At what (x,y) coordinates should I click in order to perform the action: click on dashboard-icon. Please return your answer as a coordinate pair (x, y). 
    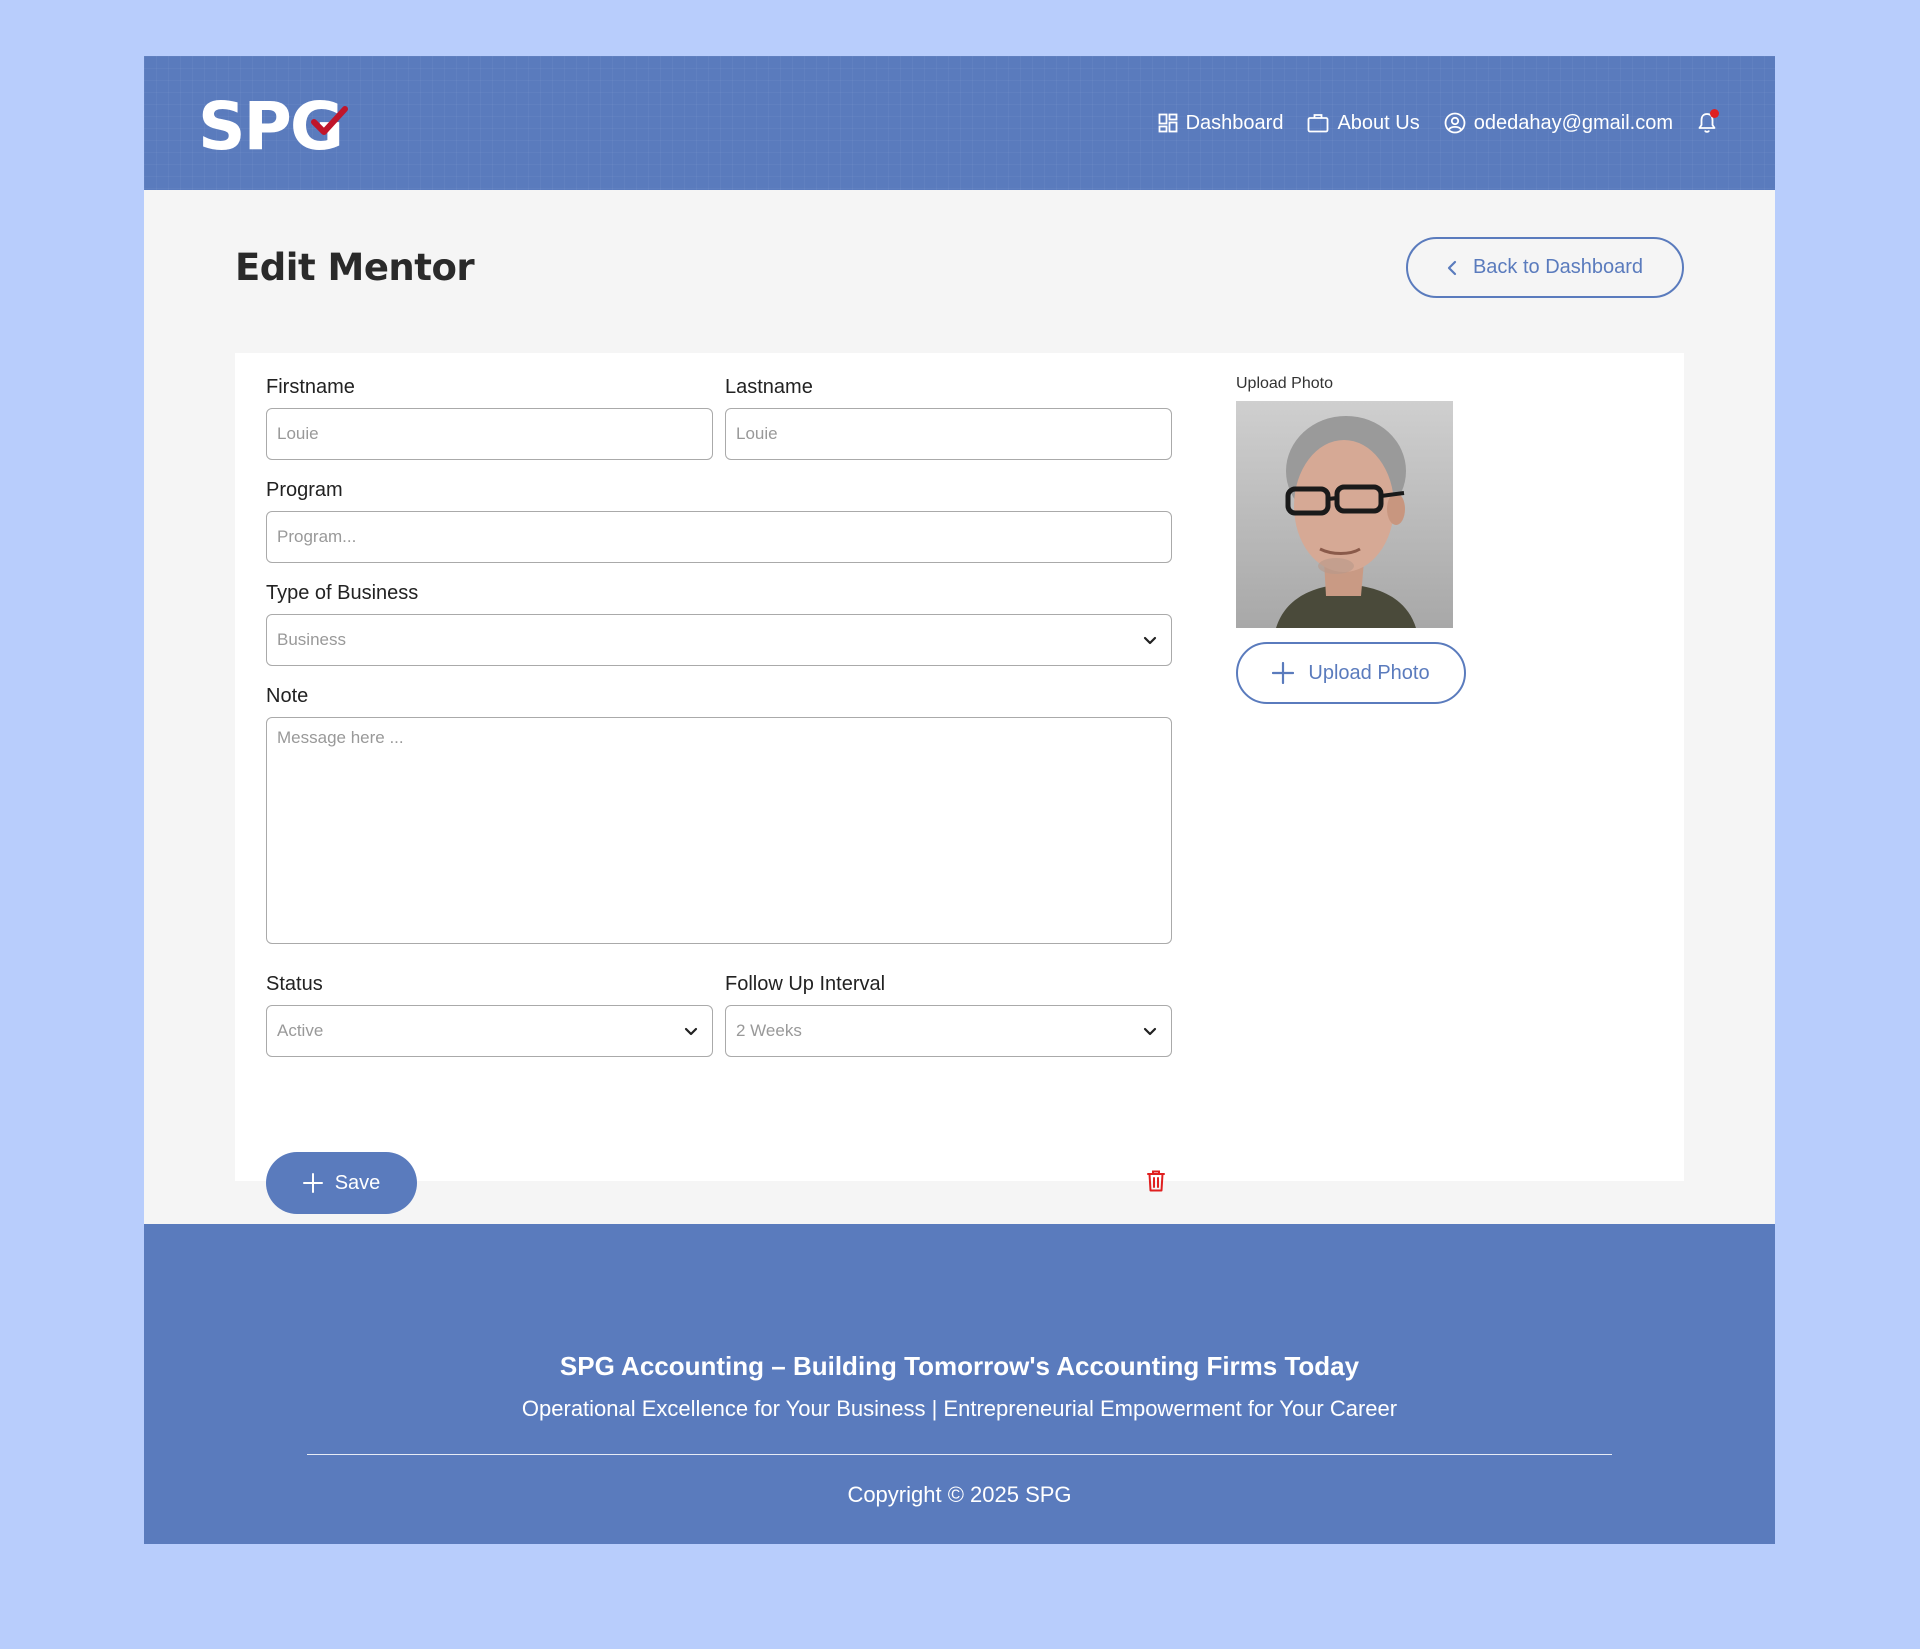
    Looking at the image, I should click on (1167, 123).